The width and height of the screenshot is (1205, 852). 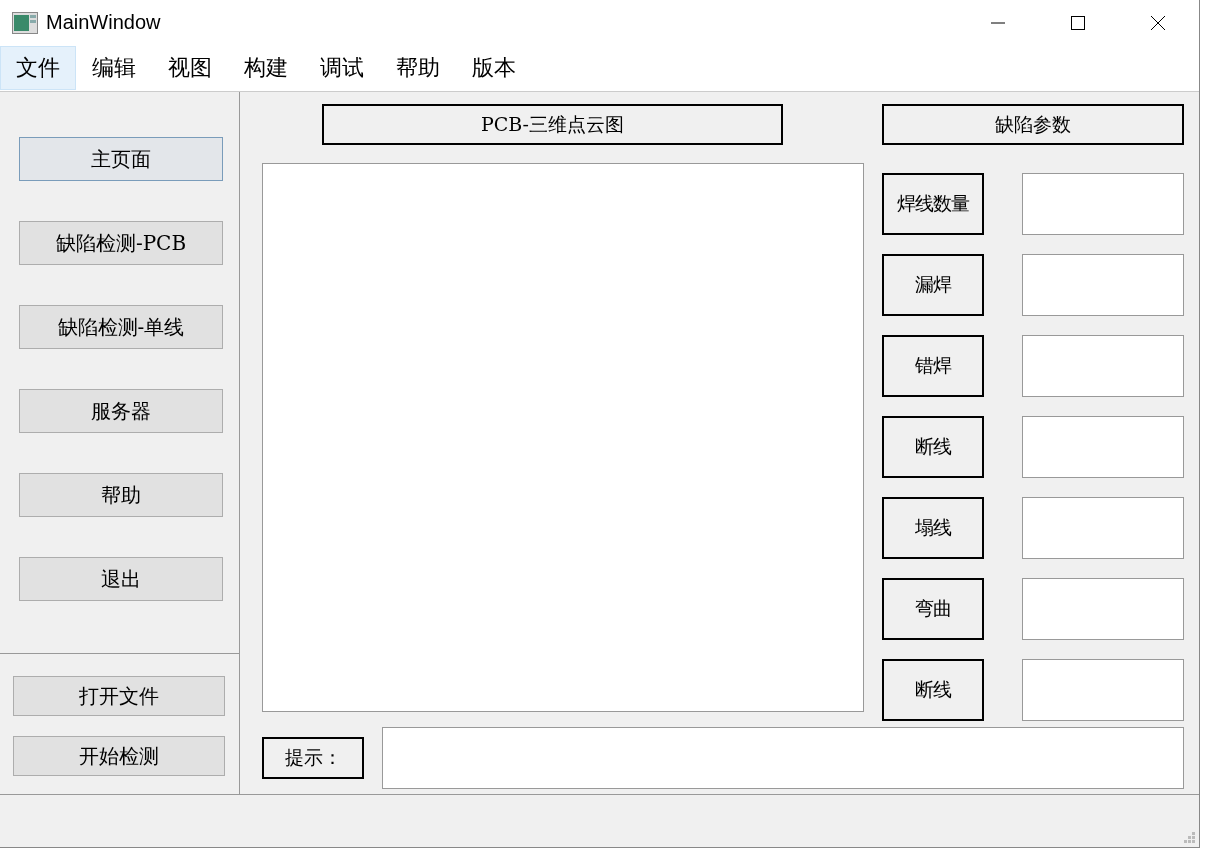 What do you see at coordinates (119, 756) in the screenshot?
I see `action-button: 开始检测` at bounding box center [119, 756].